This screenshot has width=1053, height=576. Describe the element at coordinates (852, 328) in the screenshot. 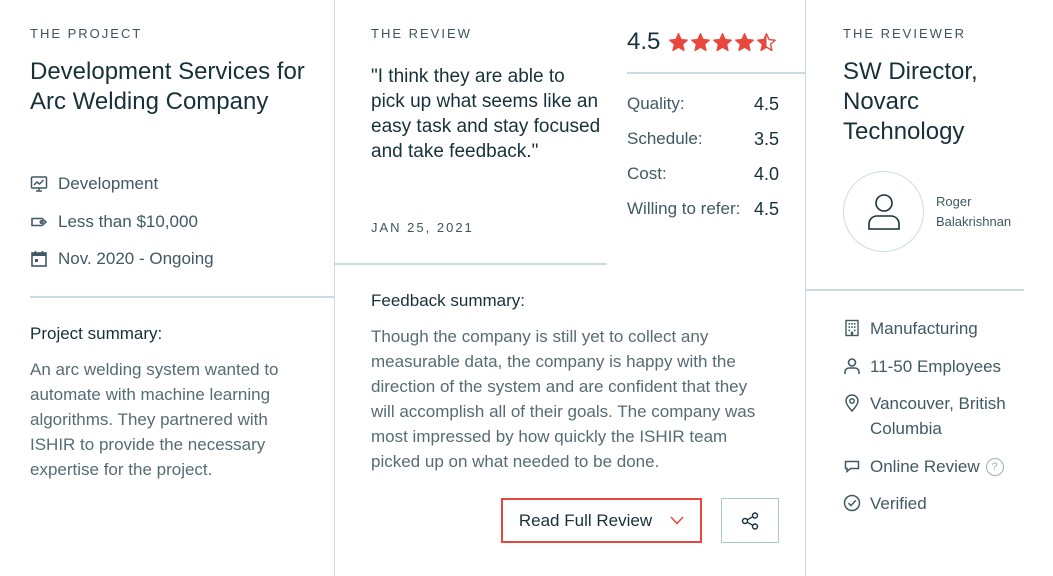

I see `building-icon` at that location.